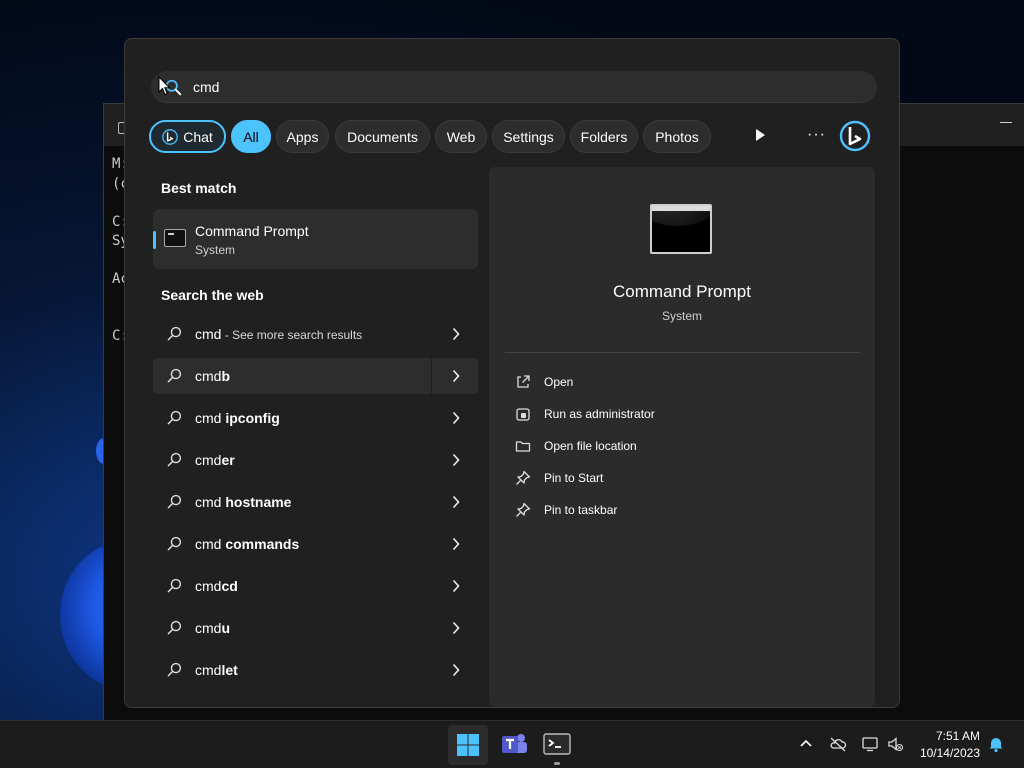 The width and height of the screenshot is (1024, 768). Describe the element at coordinates (262, 544) in the screenshot. I see `query-suggestion: commands` at that location.